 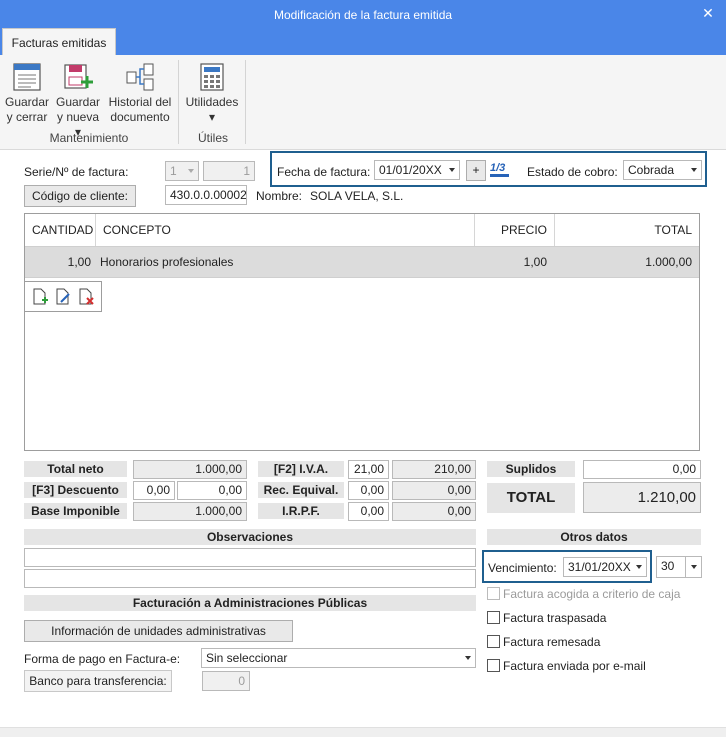 I want to click on irpf-percent-field: 0,00, so click(x=368, y=511).